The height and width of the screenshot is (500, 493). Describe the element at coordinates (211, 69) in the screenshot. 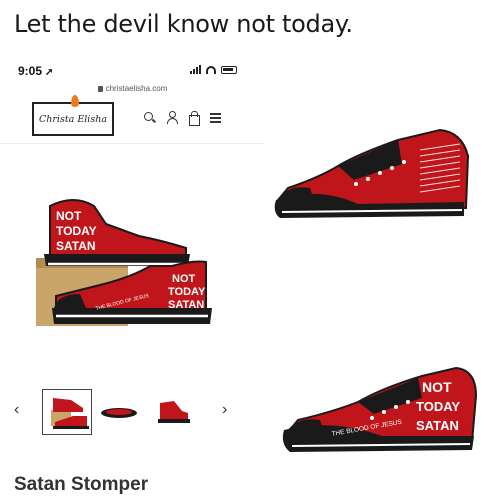

I see `wifi-icon` at that location.